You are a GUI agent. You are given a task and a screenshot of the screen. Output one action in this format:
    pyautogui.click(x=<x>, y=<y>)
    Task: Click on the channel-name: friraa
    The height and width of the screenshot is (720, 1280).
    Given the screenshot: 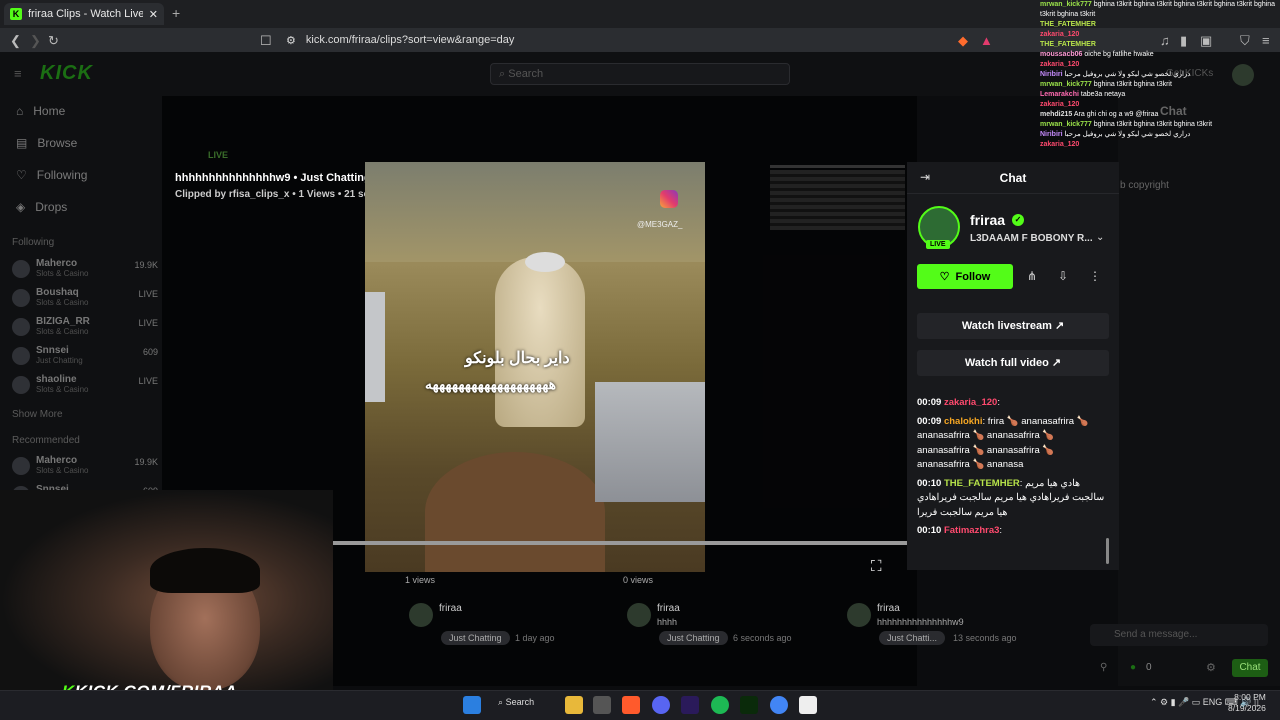 What is the action you would take?
    pyautogui.click(x=987, y=220)
    